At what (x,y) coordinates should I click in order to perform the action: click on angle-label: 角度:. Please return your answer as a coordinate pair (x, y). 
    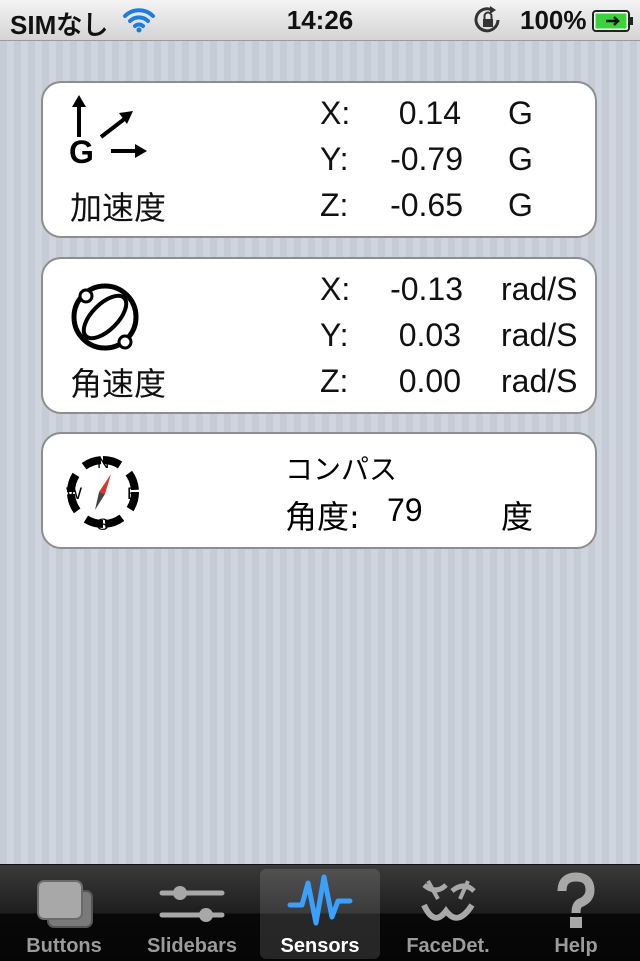
    Looking at the image, I should click on (322, 517).